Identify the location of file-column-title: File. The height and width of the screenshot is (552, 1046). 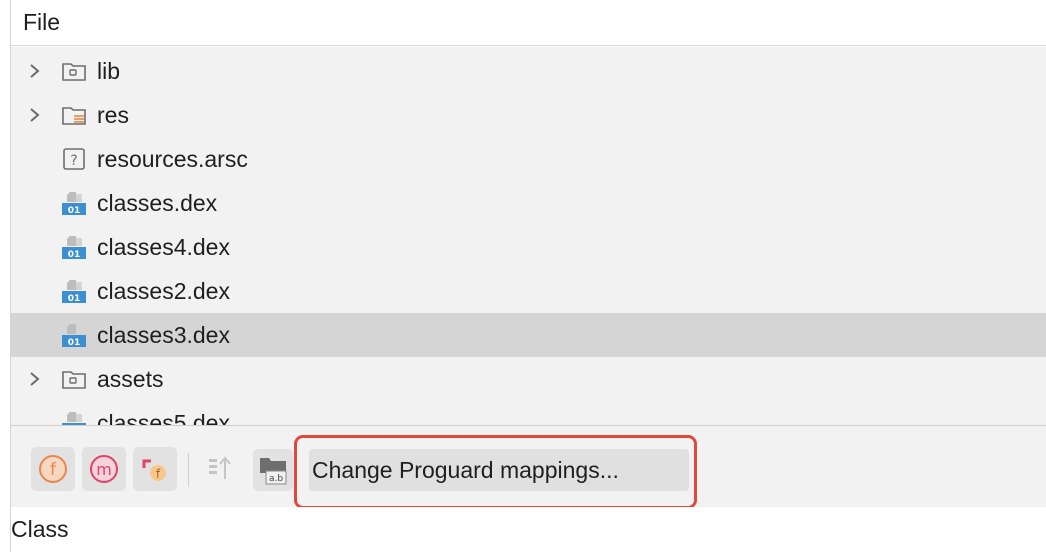
(42, 22).